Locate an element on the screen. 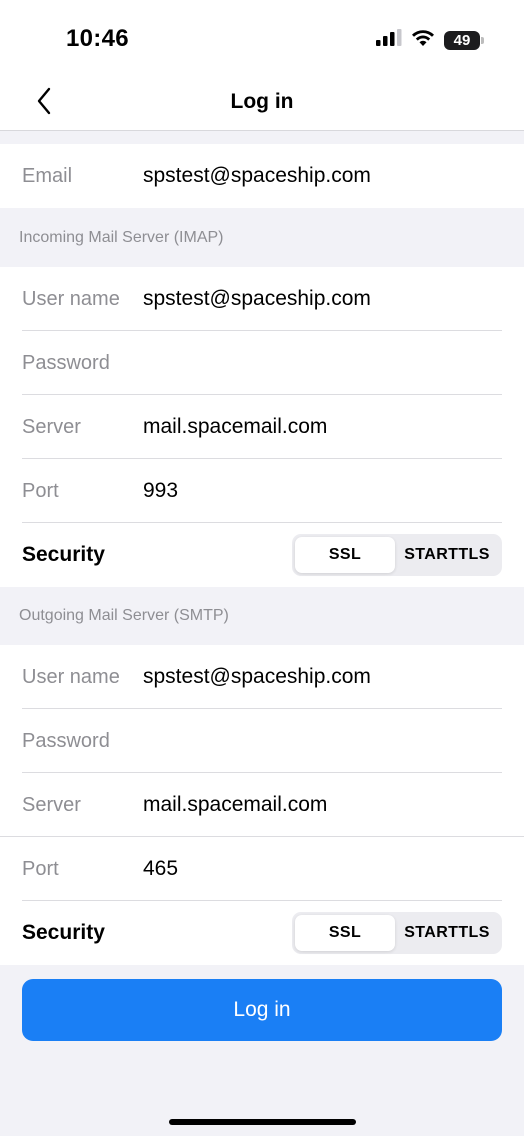  email-section: Email is located at coordinates (262, 176).